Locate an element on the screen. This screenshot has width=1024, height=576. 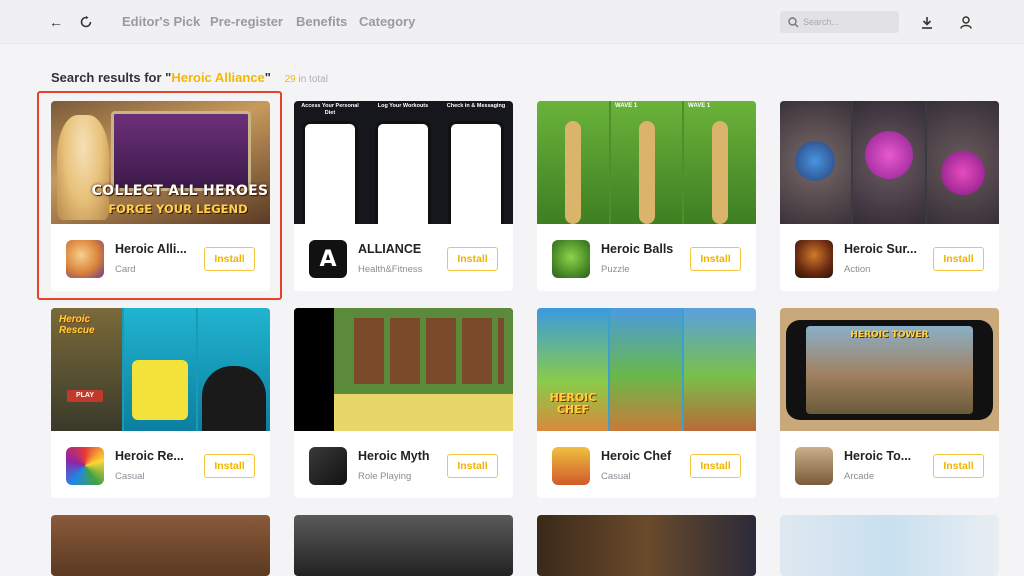
user-icon is located at coordinates (966, 22).